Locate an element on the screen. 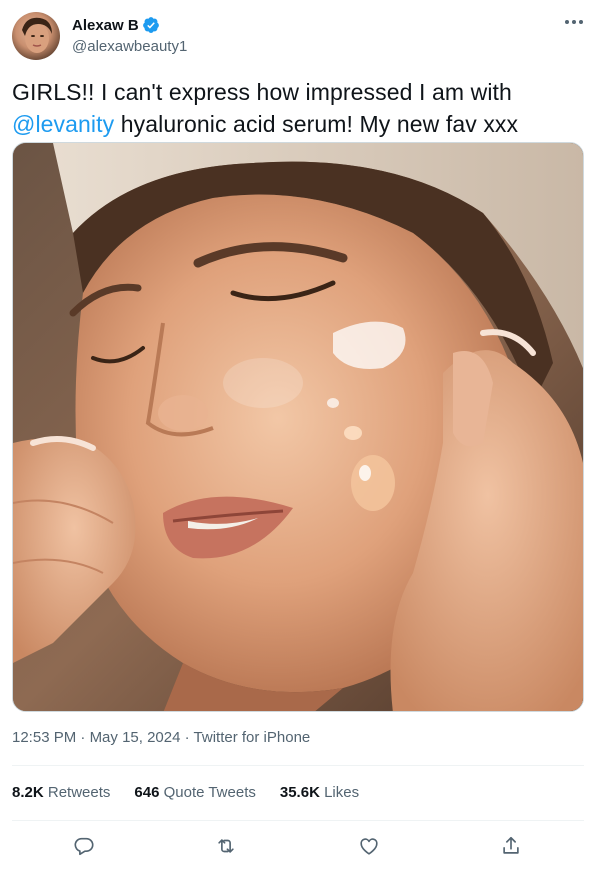  tweet-text-part2: hyaluronic acid serum! My new fav xxx is located at coordinates (316, 124).